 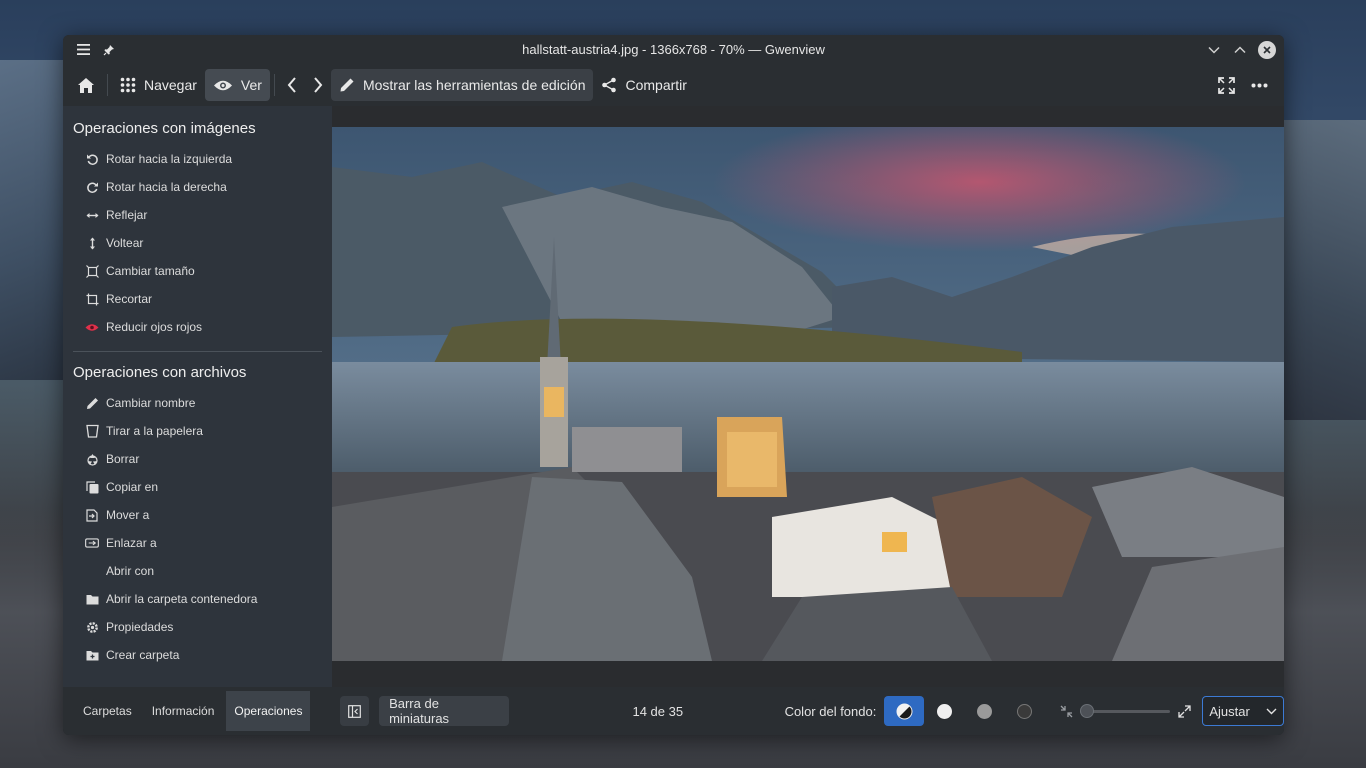 I want to click on toolbar-separator, so click(x=274, y=85).